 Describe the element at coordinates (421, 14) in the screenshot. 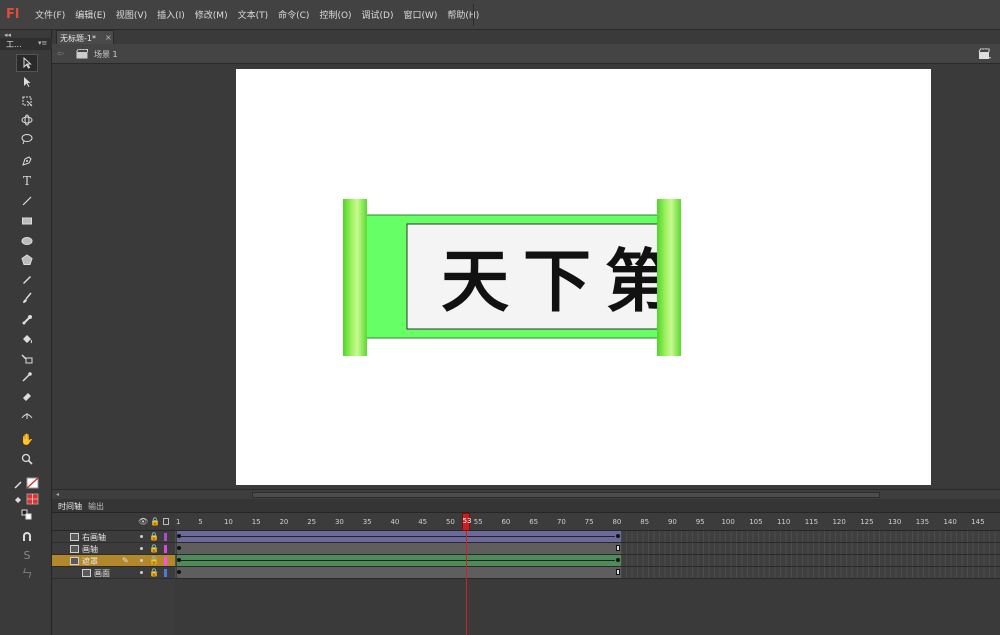

I see `menu-window: 窗口(W)` at that location.